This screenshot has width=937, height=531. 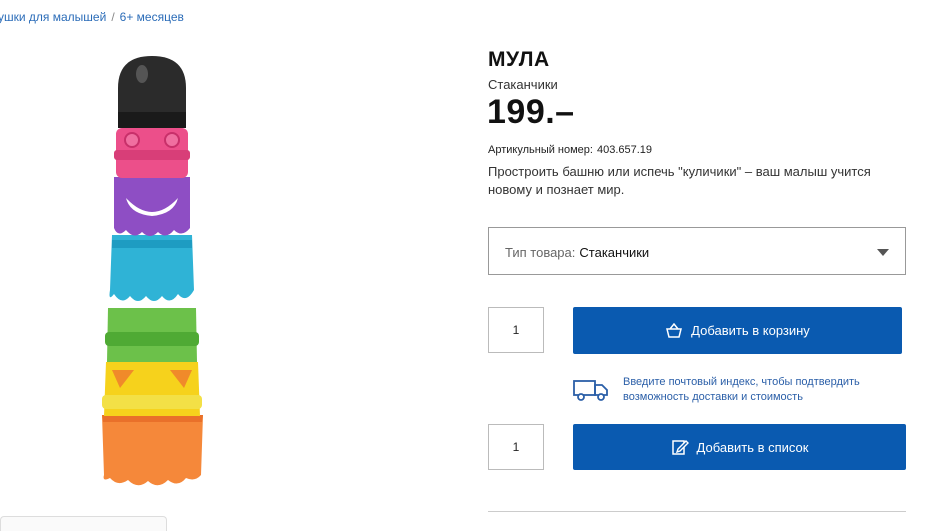 What do you see at coordinates (614, 252) in the screenshot?
I see `variant-value: Стаканчики` at bounding box center [614, 252].